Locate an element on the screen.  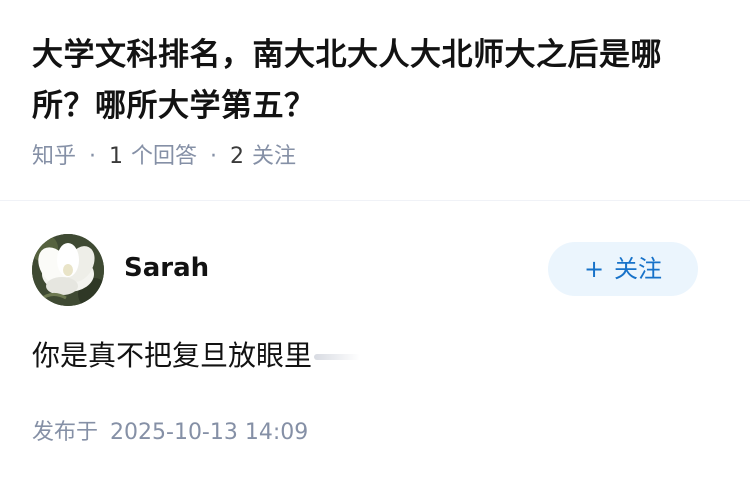
answer-count: 1 is located at coordinates (116, 156).